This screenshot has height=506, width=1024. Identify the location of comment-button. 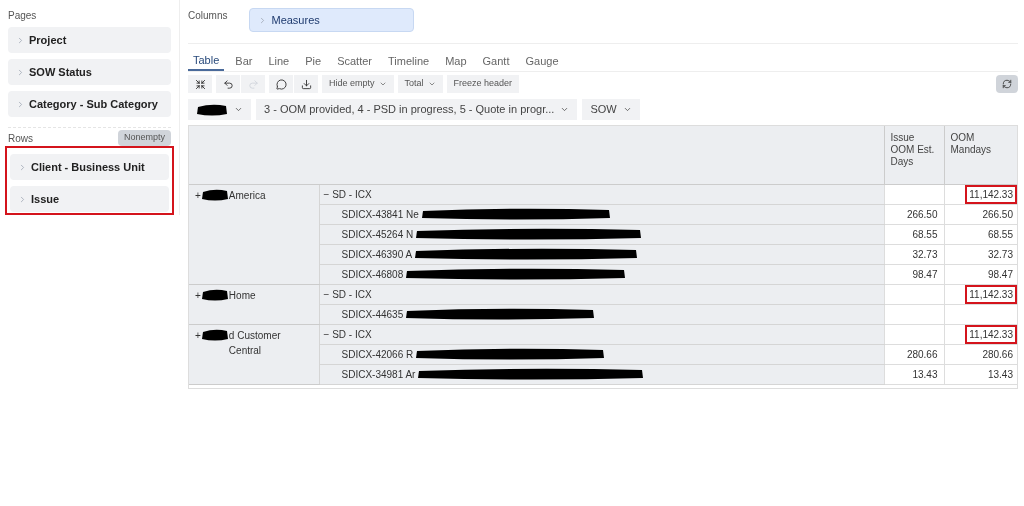
(281, 84).